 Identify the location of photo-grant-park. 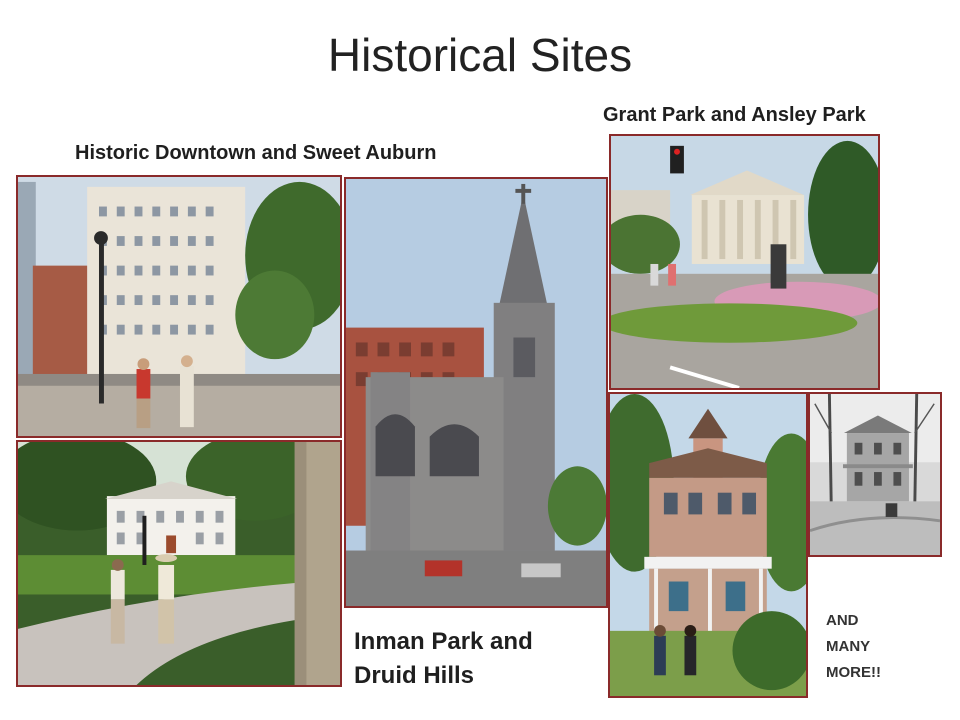
(744, 262).